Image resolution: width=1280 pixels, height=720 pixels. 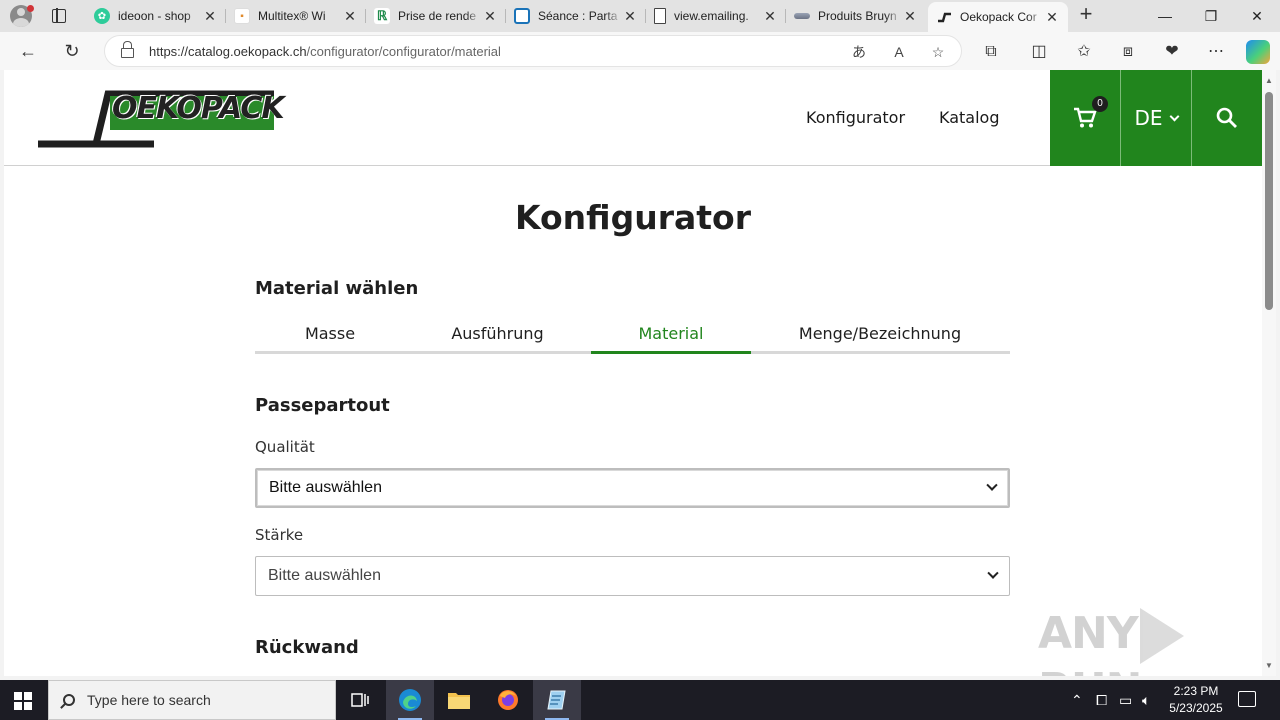 What do you see at coordinates (716, 16) in the screenshot?
I see `browser-tab: view.emailing. ✕` at bounding box center [716, 16].